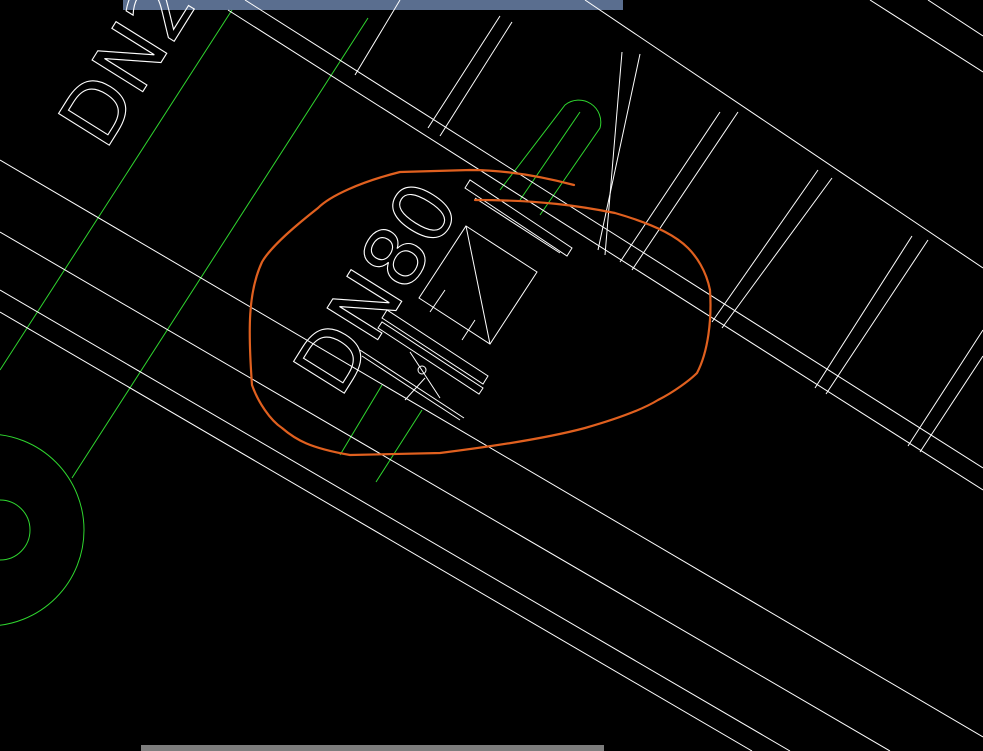  Describe the element at coordinates (783, 134) in the screenshot. I see `pipe-line-d1` at that location.